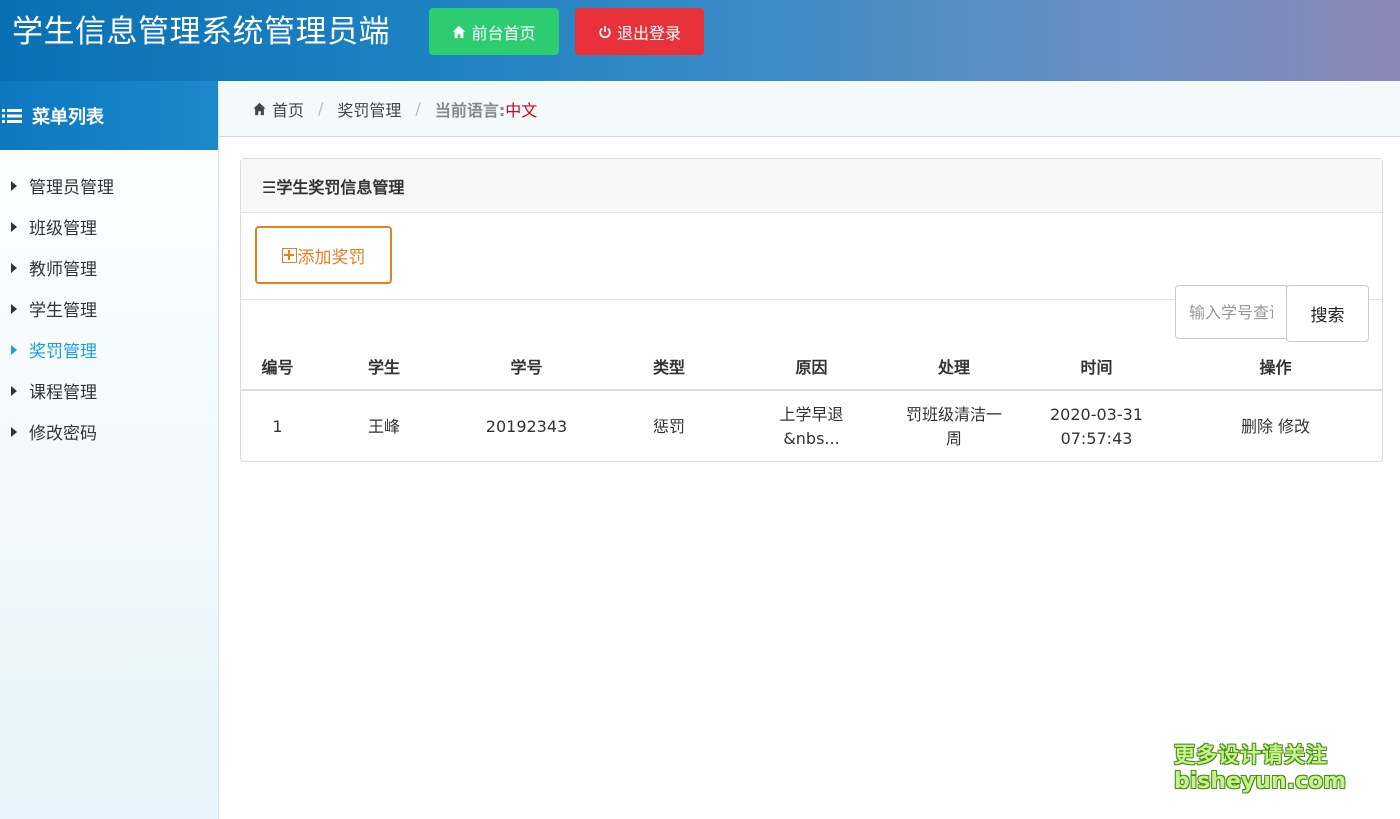  Describe the element at coordinates (201, 32) in the screenshot. I see `app-title: 学生信息管理系统管理员端` at that location.